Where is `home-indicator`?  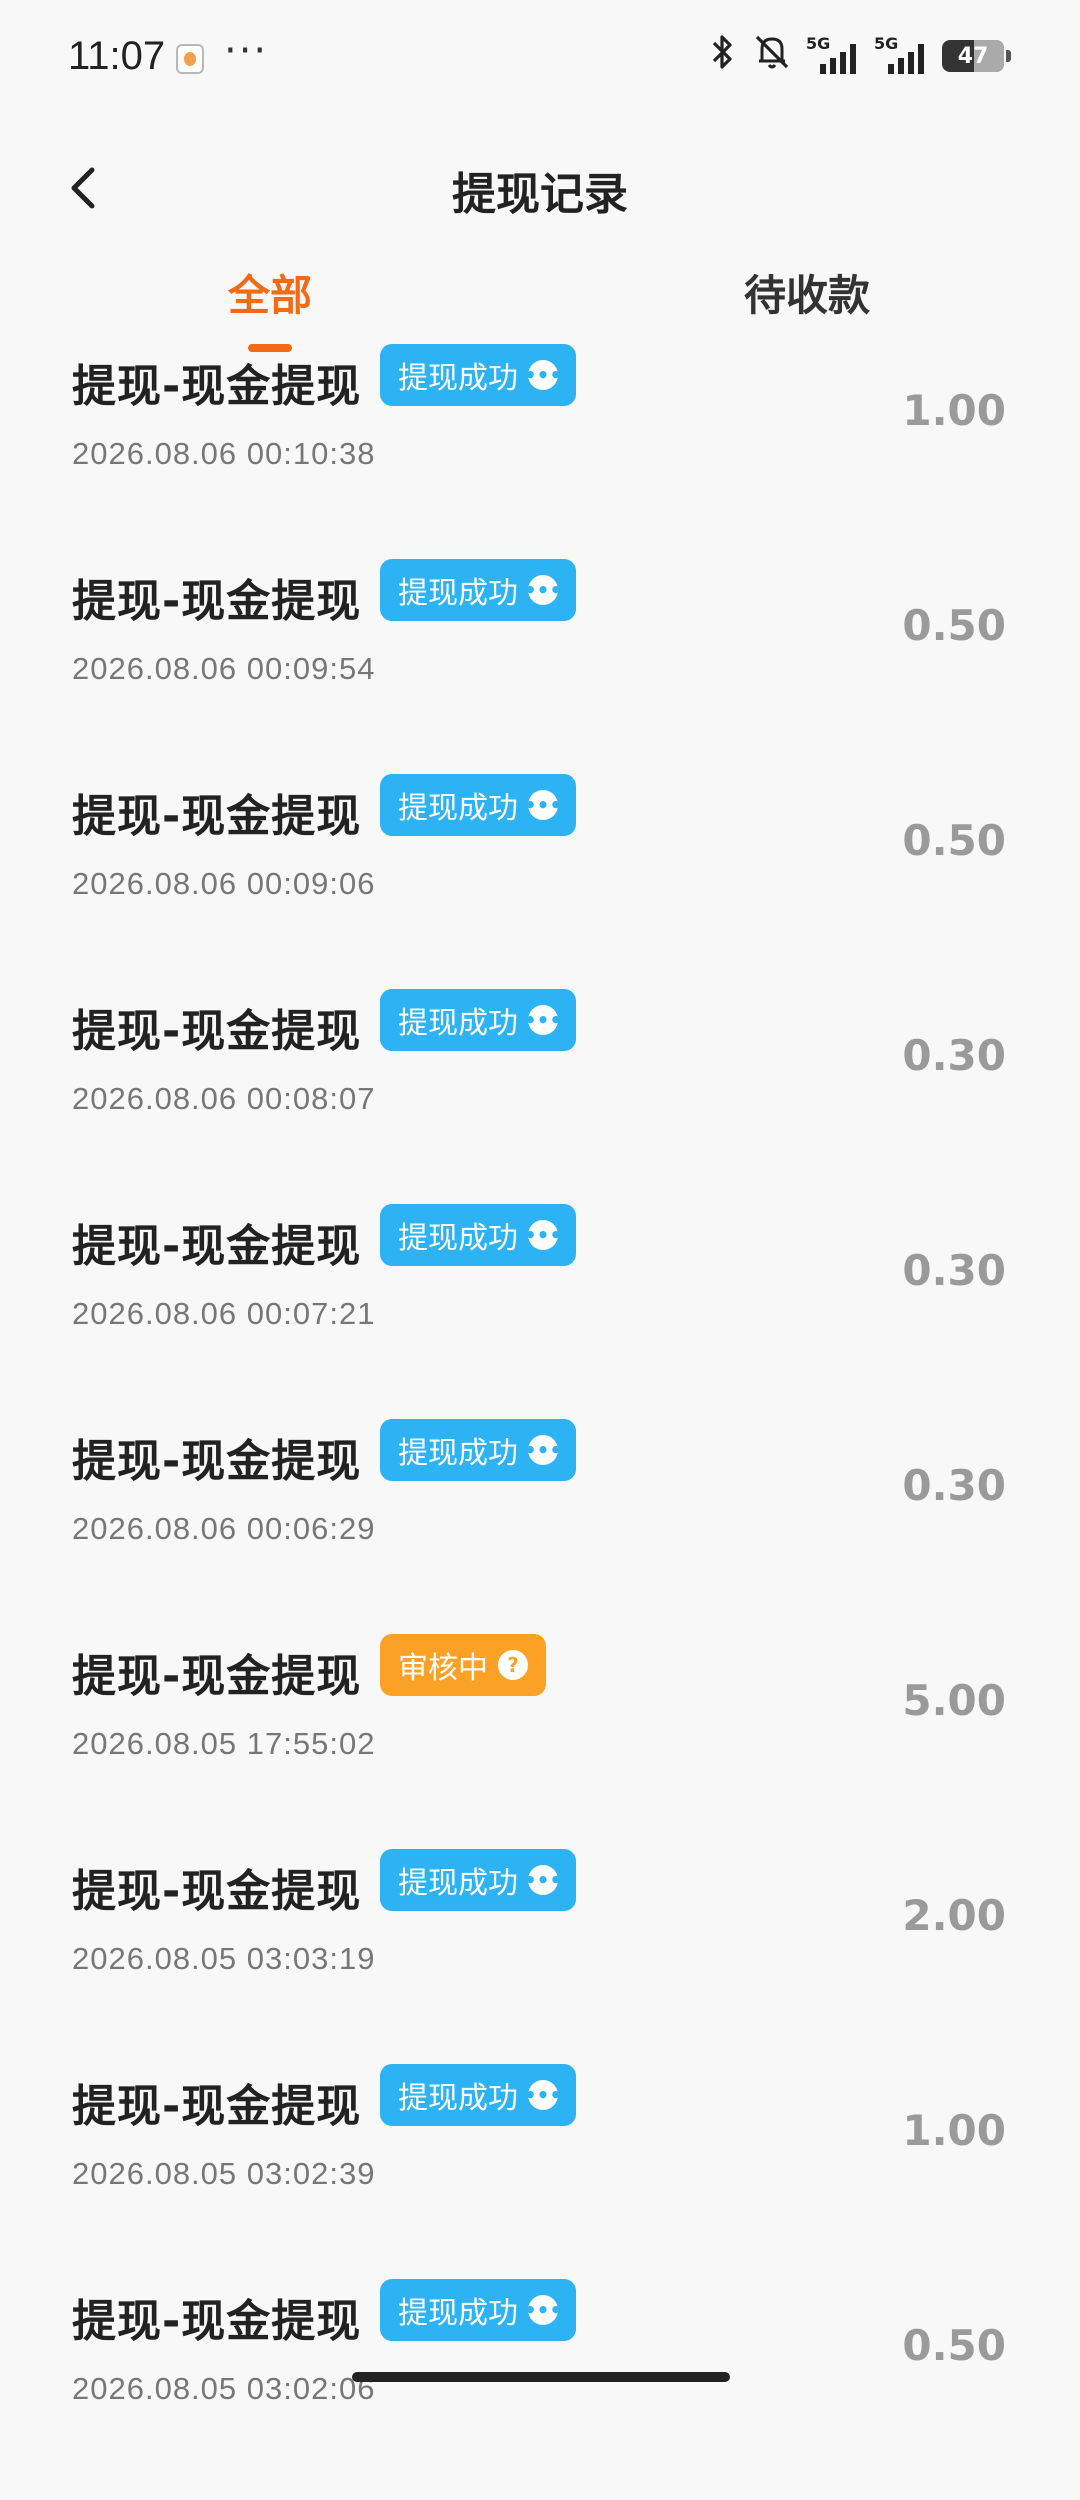 home-indicator is located at coordinates (541, 2377).